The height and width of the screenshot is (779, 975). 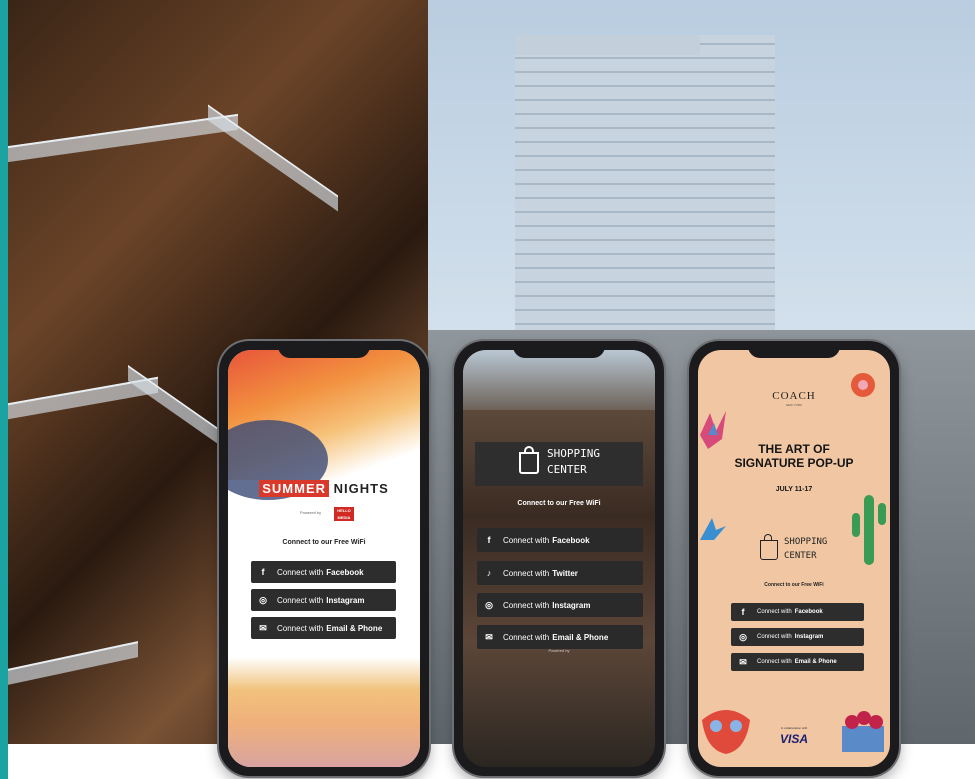 What do you see at coordinates (713, 529) in the screenshot?
I see `bird-illustration` at bounding box center [713, 529].